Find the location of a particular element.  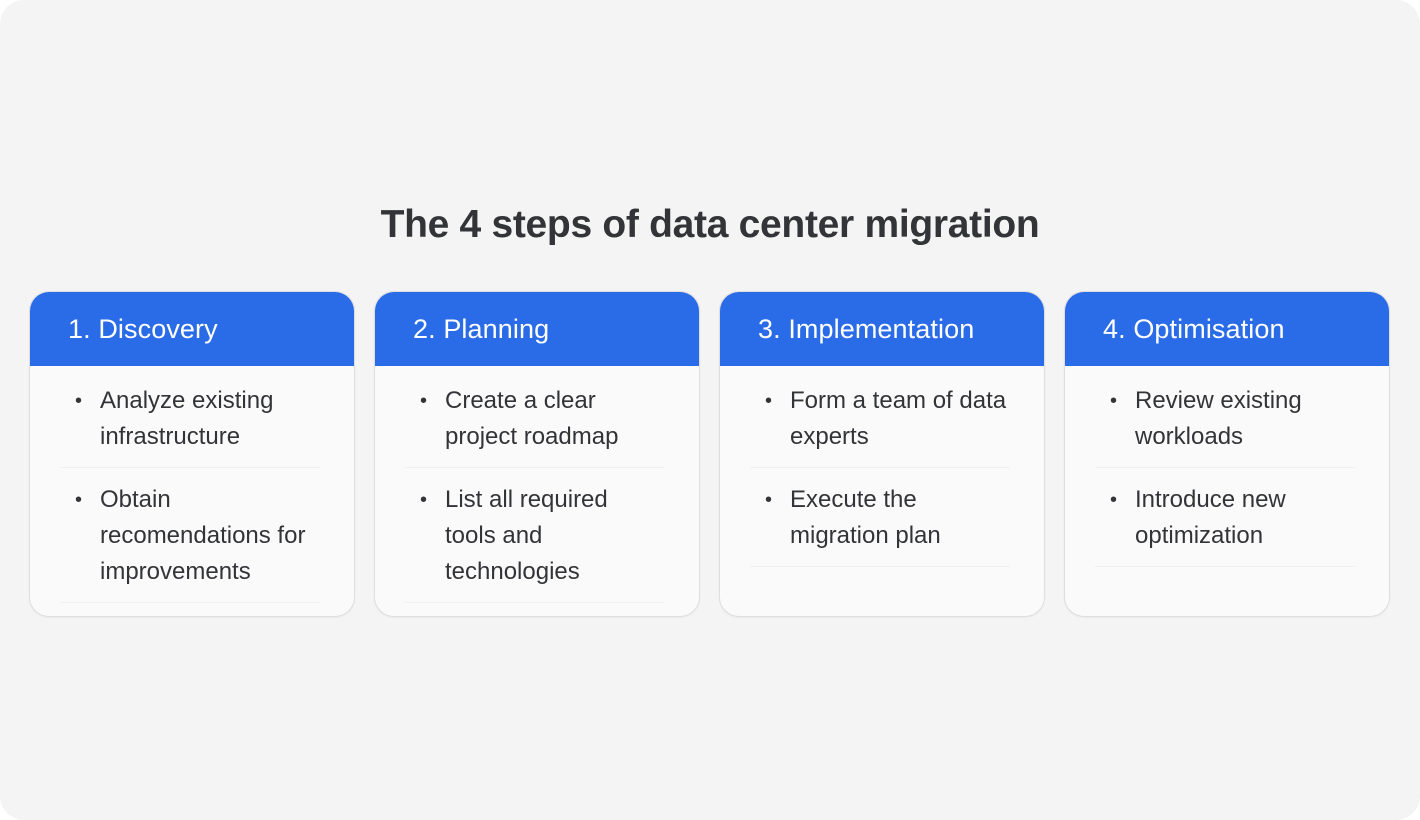

step-item: • Form a team of data experts is located at coordinates (880, 425).